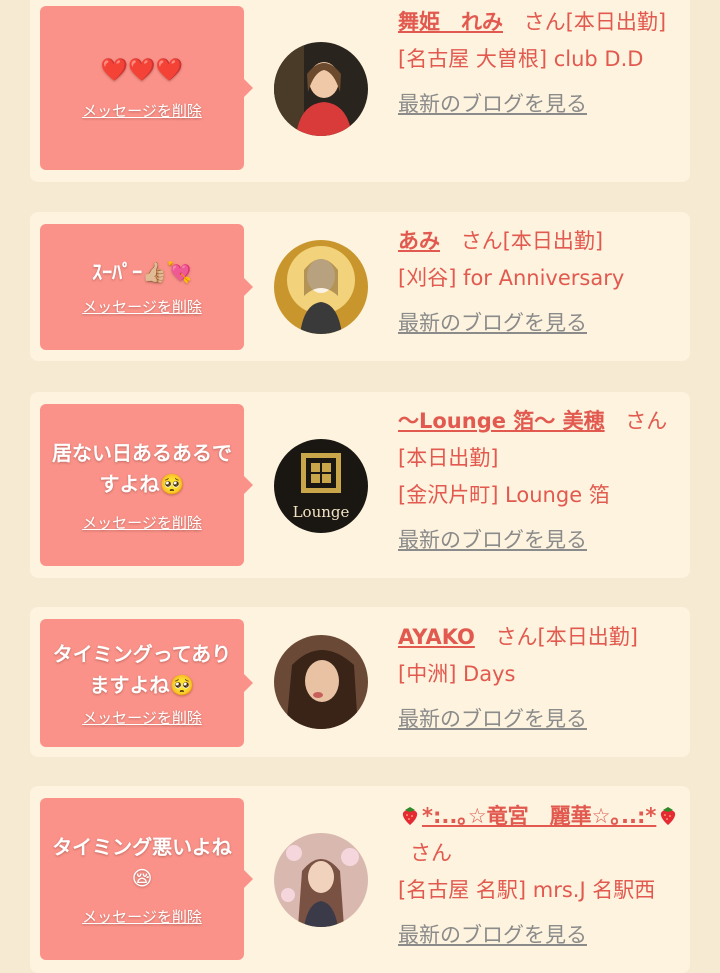  What do you see at coordinates (321, 512) in the screenshot?
I see `avatar-logo-text: Lounge` at bounding box center [321, 512].